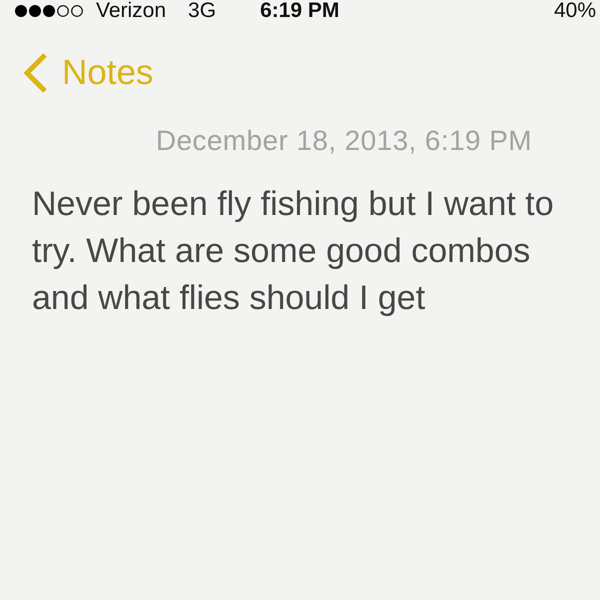  I want to click on back-button: Notes, so click(88, 73).